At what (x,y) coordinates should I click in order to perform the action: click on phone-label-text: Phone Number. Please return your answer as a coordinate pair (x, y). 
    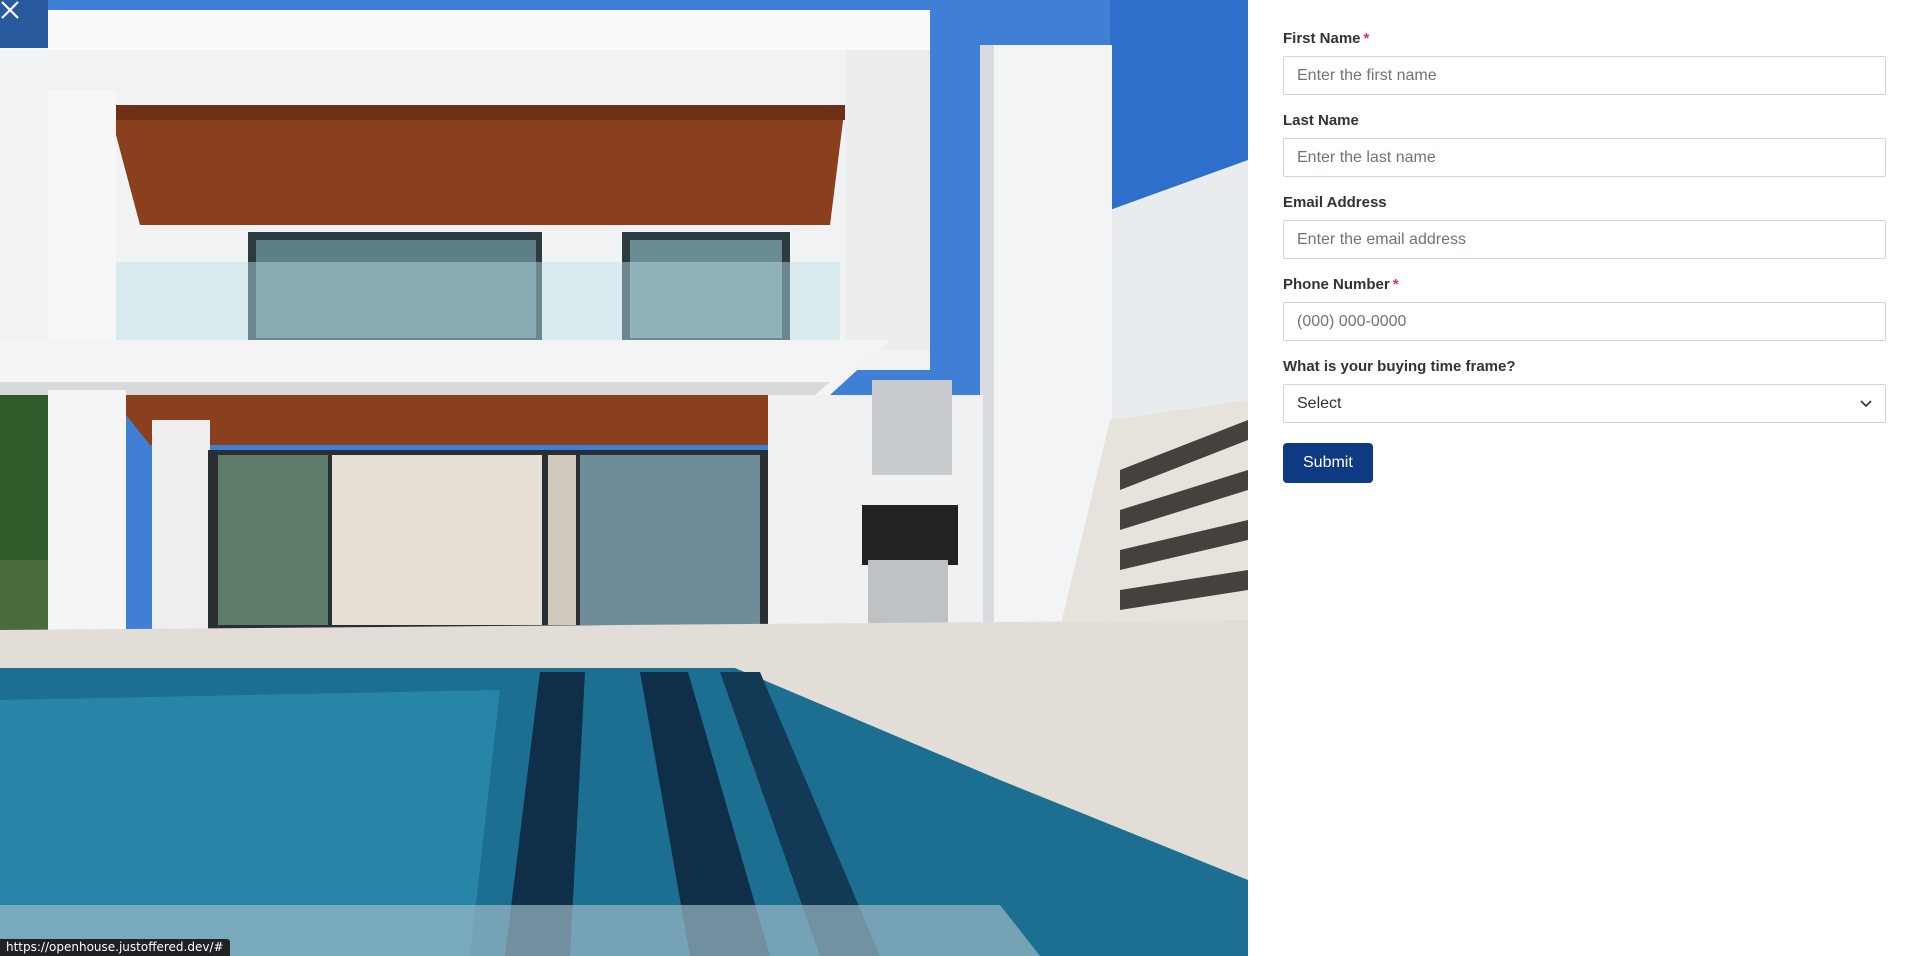
    Looking at the image, I should click on (1336, 284).